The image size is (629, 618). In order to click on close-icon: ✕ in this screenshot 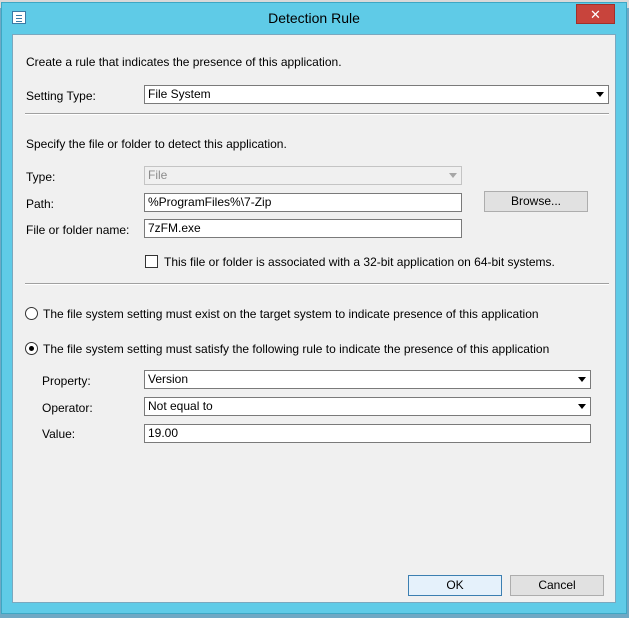, I will do `click(595, 14)`.